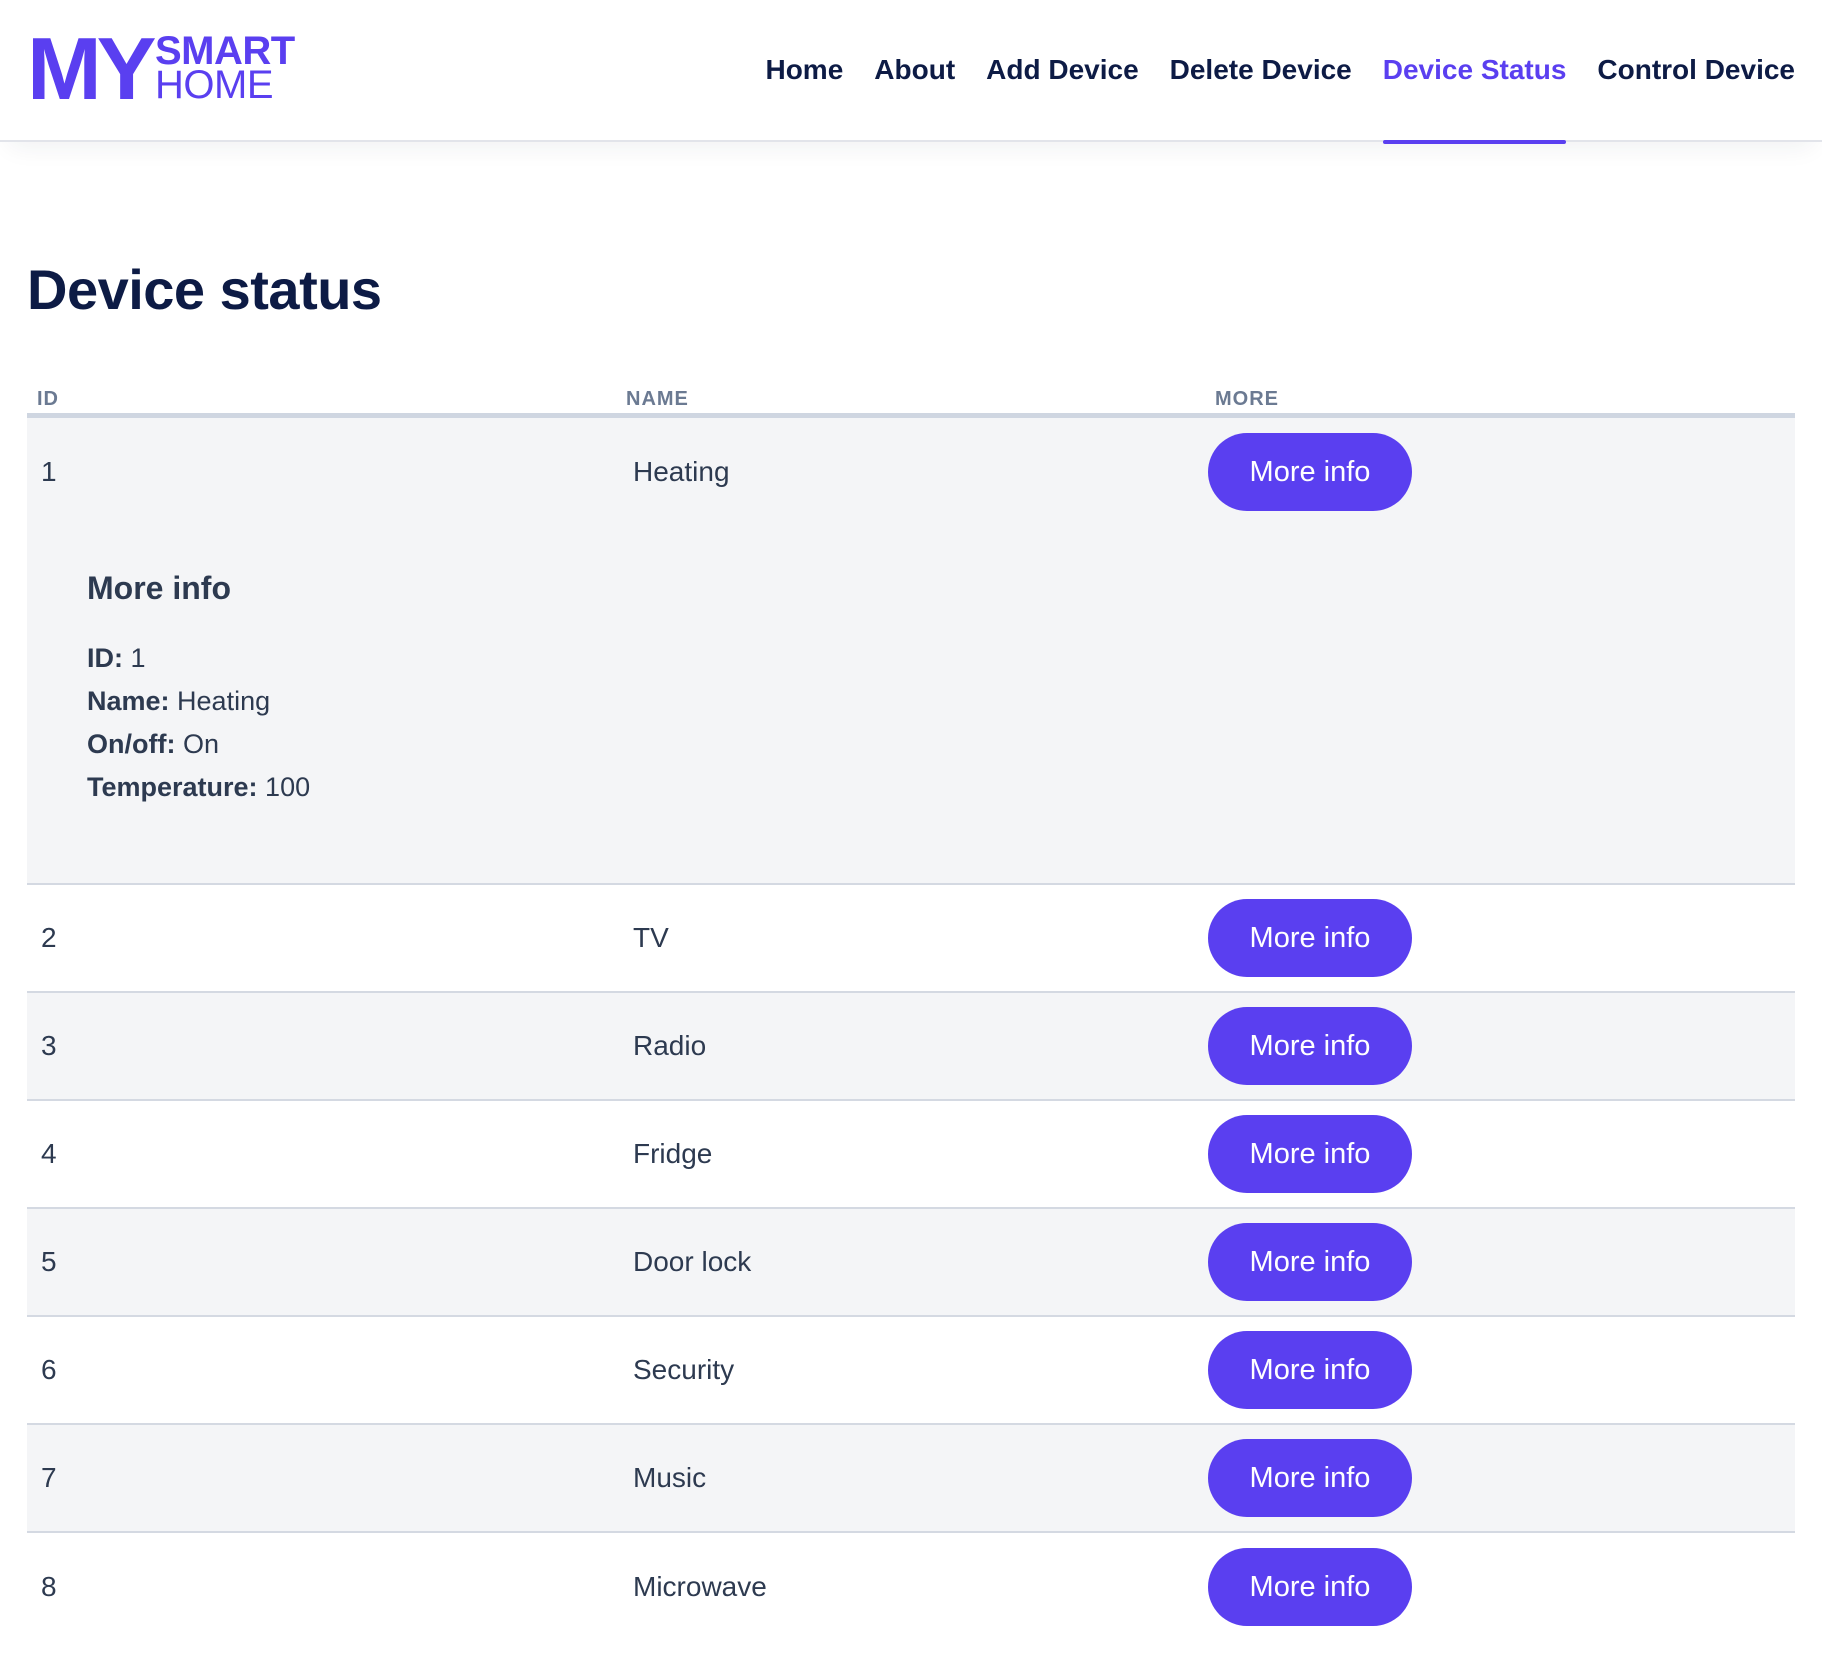 The width and height of the screenshot is (1822, 1676). I want to click on nav-control-device: Control Device, so click(1696, 71).